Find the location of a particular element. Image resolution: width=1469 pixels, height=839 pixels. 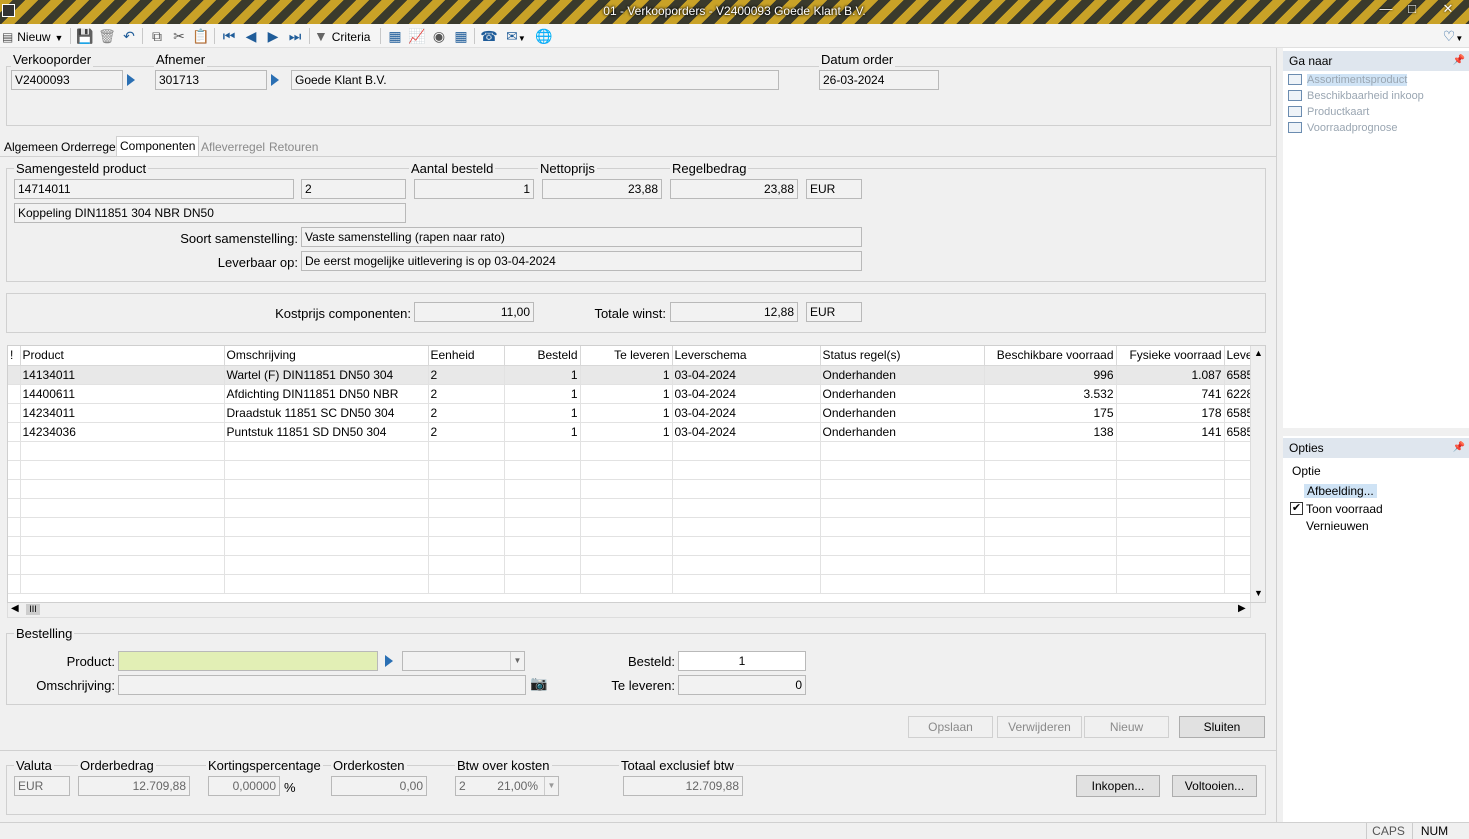

totaal-exclusief-field: 12.709,88 is located at coordinates (683, 786).